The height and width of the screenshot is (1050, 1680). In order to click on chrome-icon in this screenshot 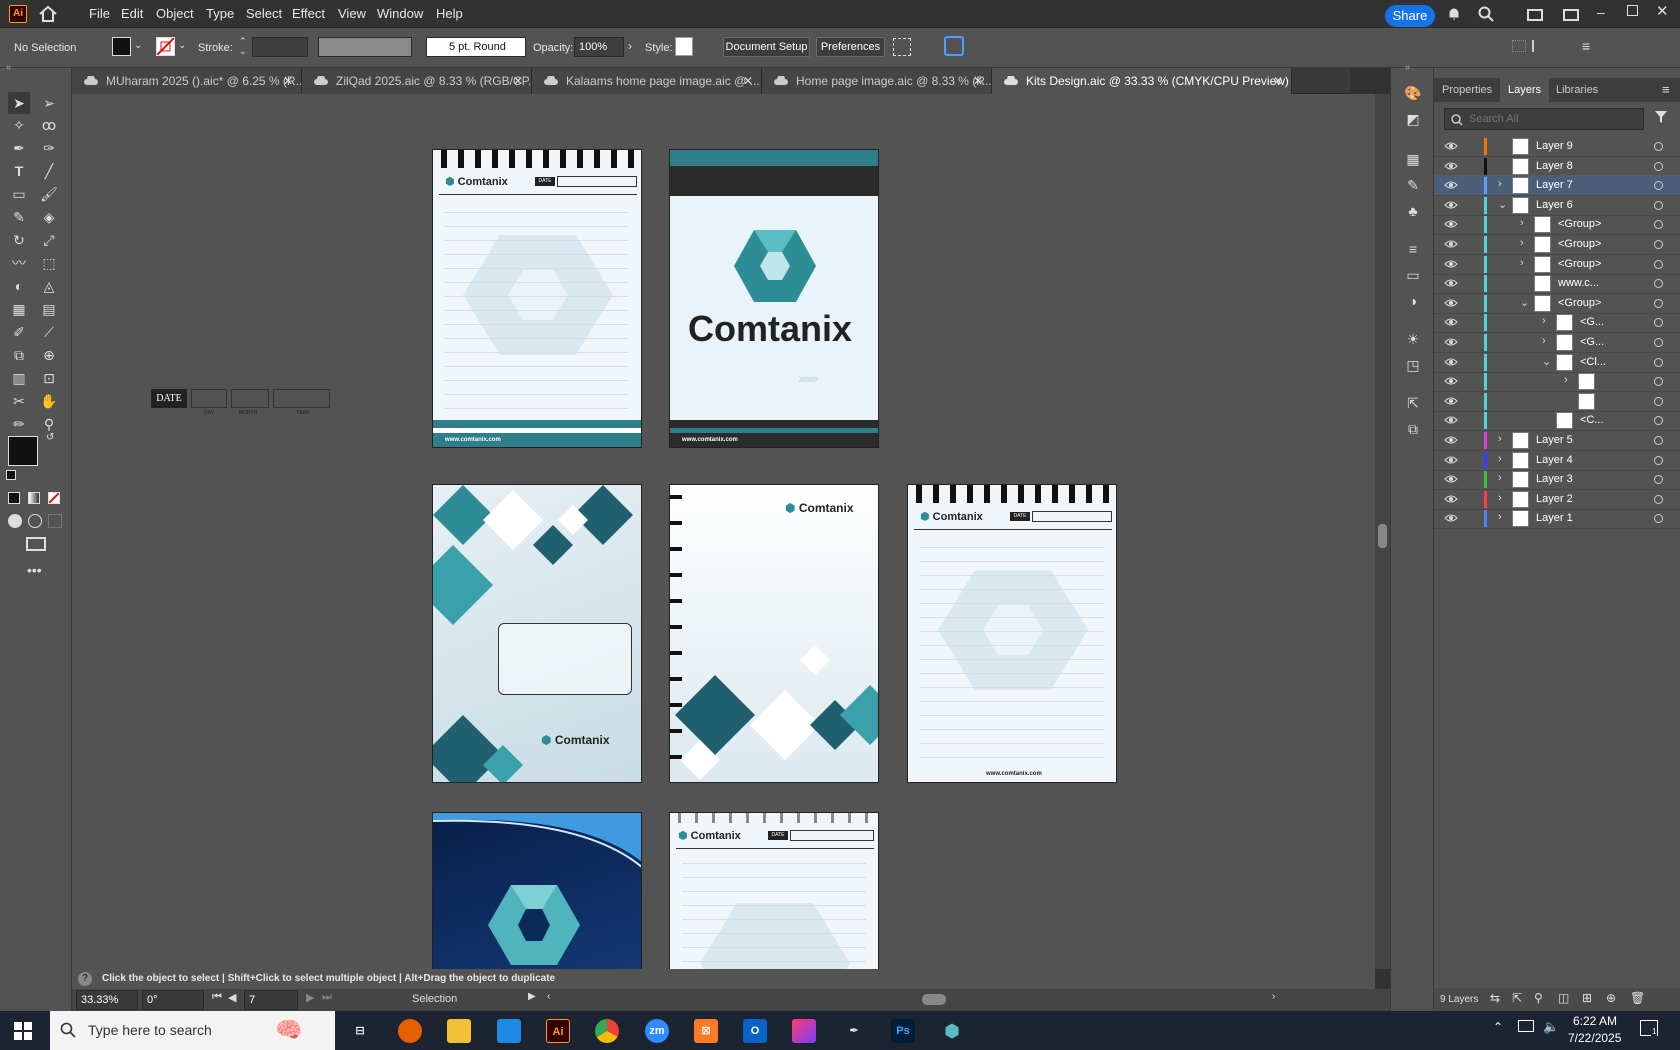, I will do `click(607, 1031)`.